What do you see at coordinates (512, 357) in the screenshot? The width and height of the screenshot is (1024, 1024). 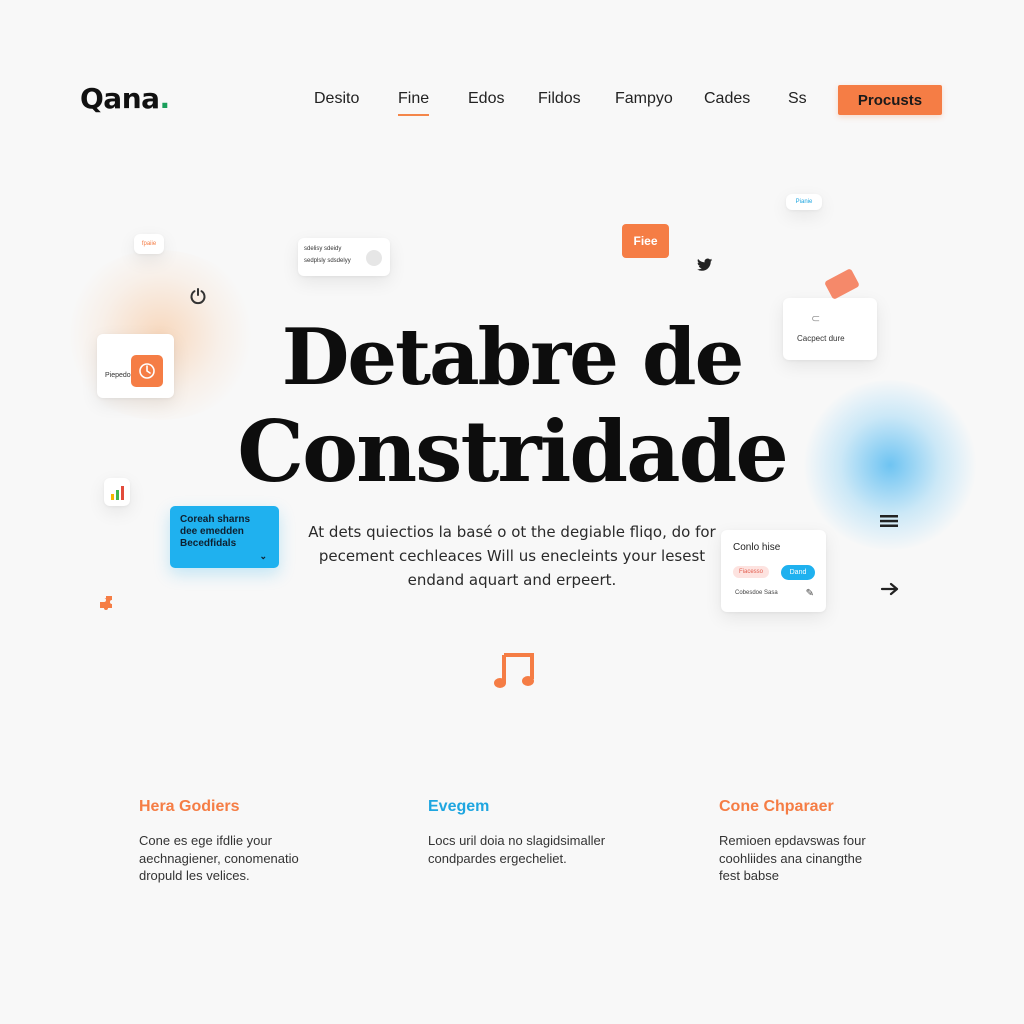 I see `hero-title-line1: Detabre de` at bounding box center [512, 357].